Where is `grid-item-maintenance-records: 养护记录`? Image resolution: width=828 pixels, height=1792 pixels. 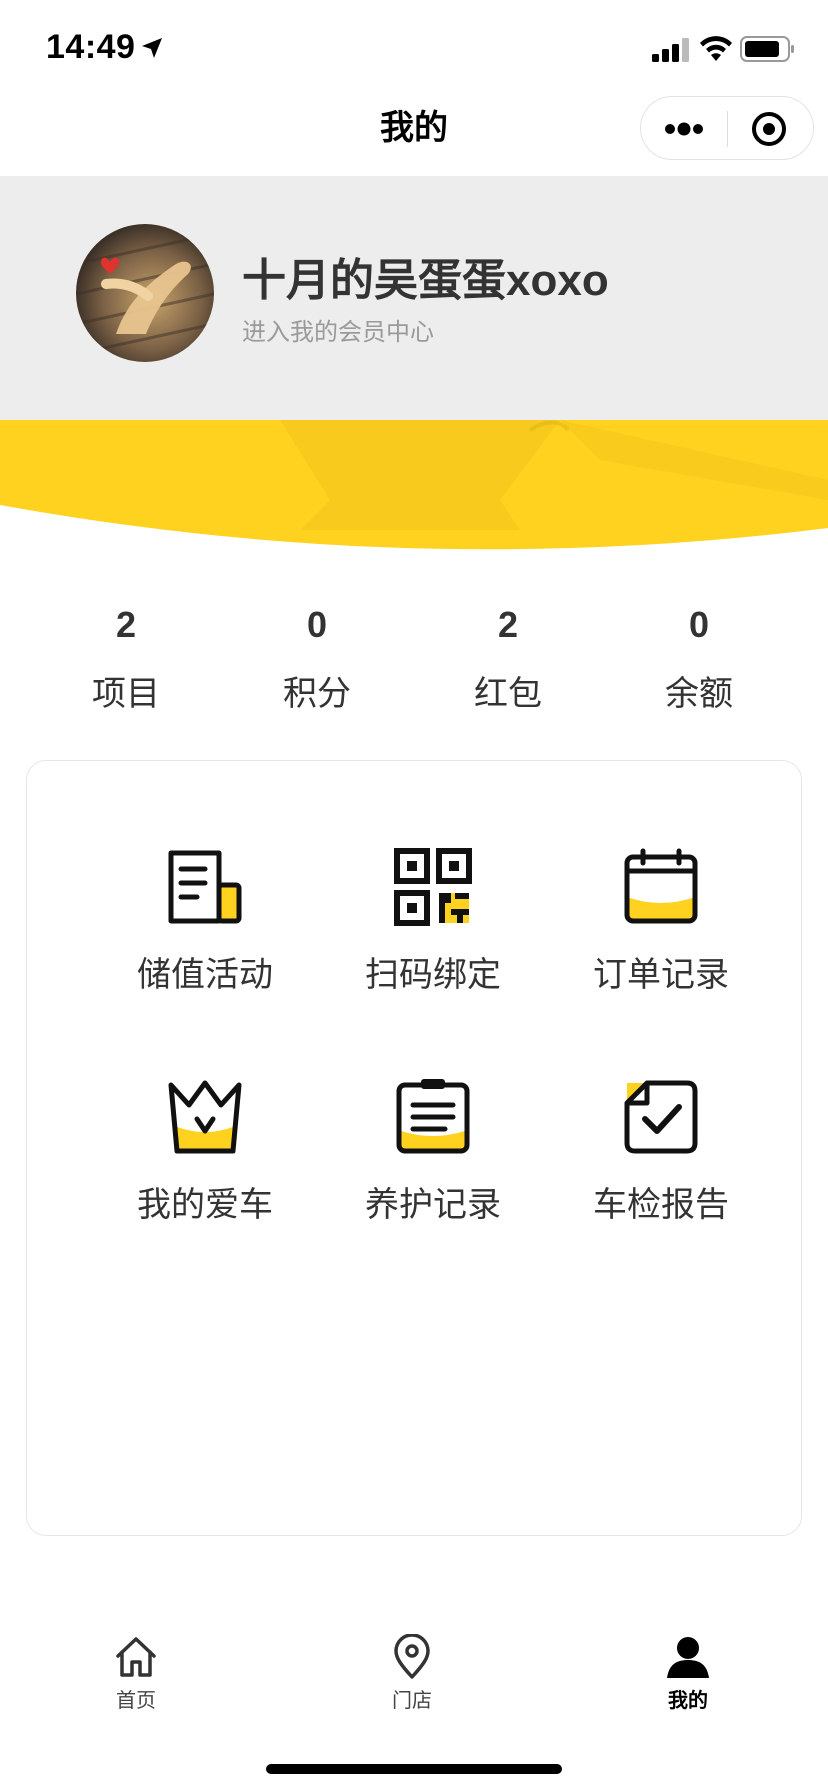
grid-item-maintenance-records: 养护记录 is located at coordinates (433, 1167).